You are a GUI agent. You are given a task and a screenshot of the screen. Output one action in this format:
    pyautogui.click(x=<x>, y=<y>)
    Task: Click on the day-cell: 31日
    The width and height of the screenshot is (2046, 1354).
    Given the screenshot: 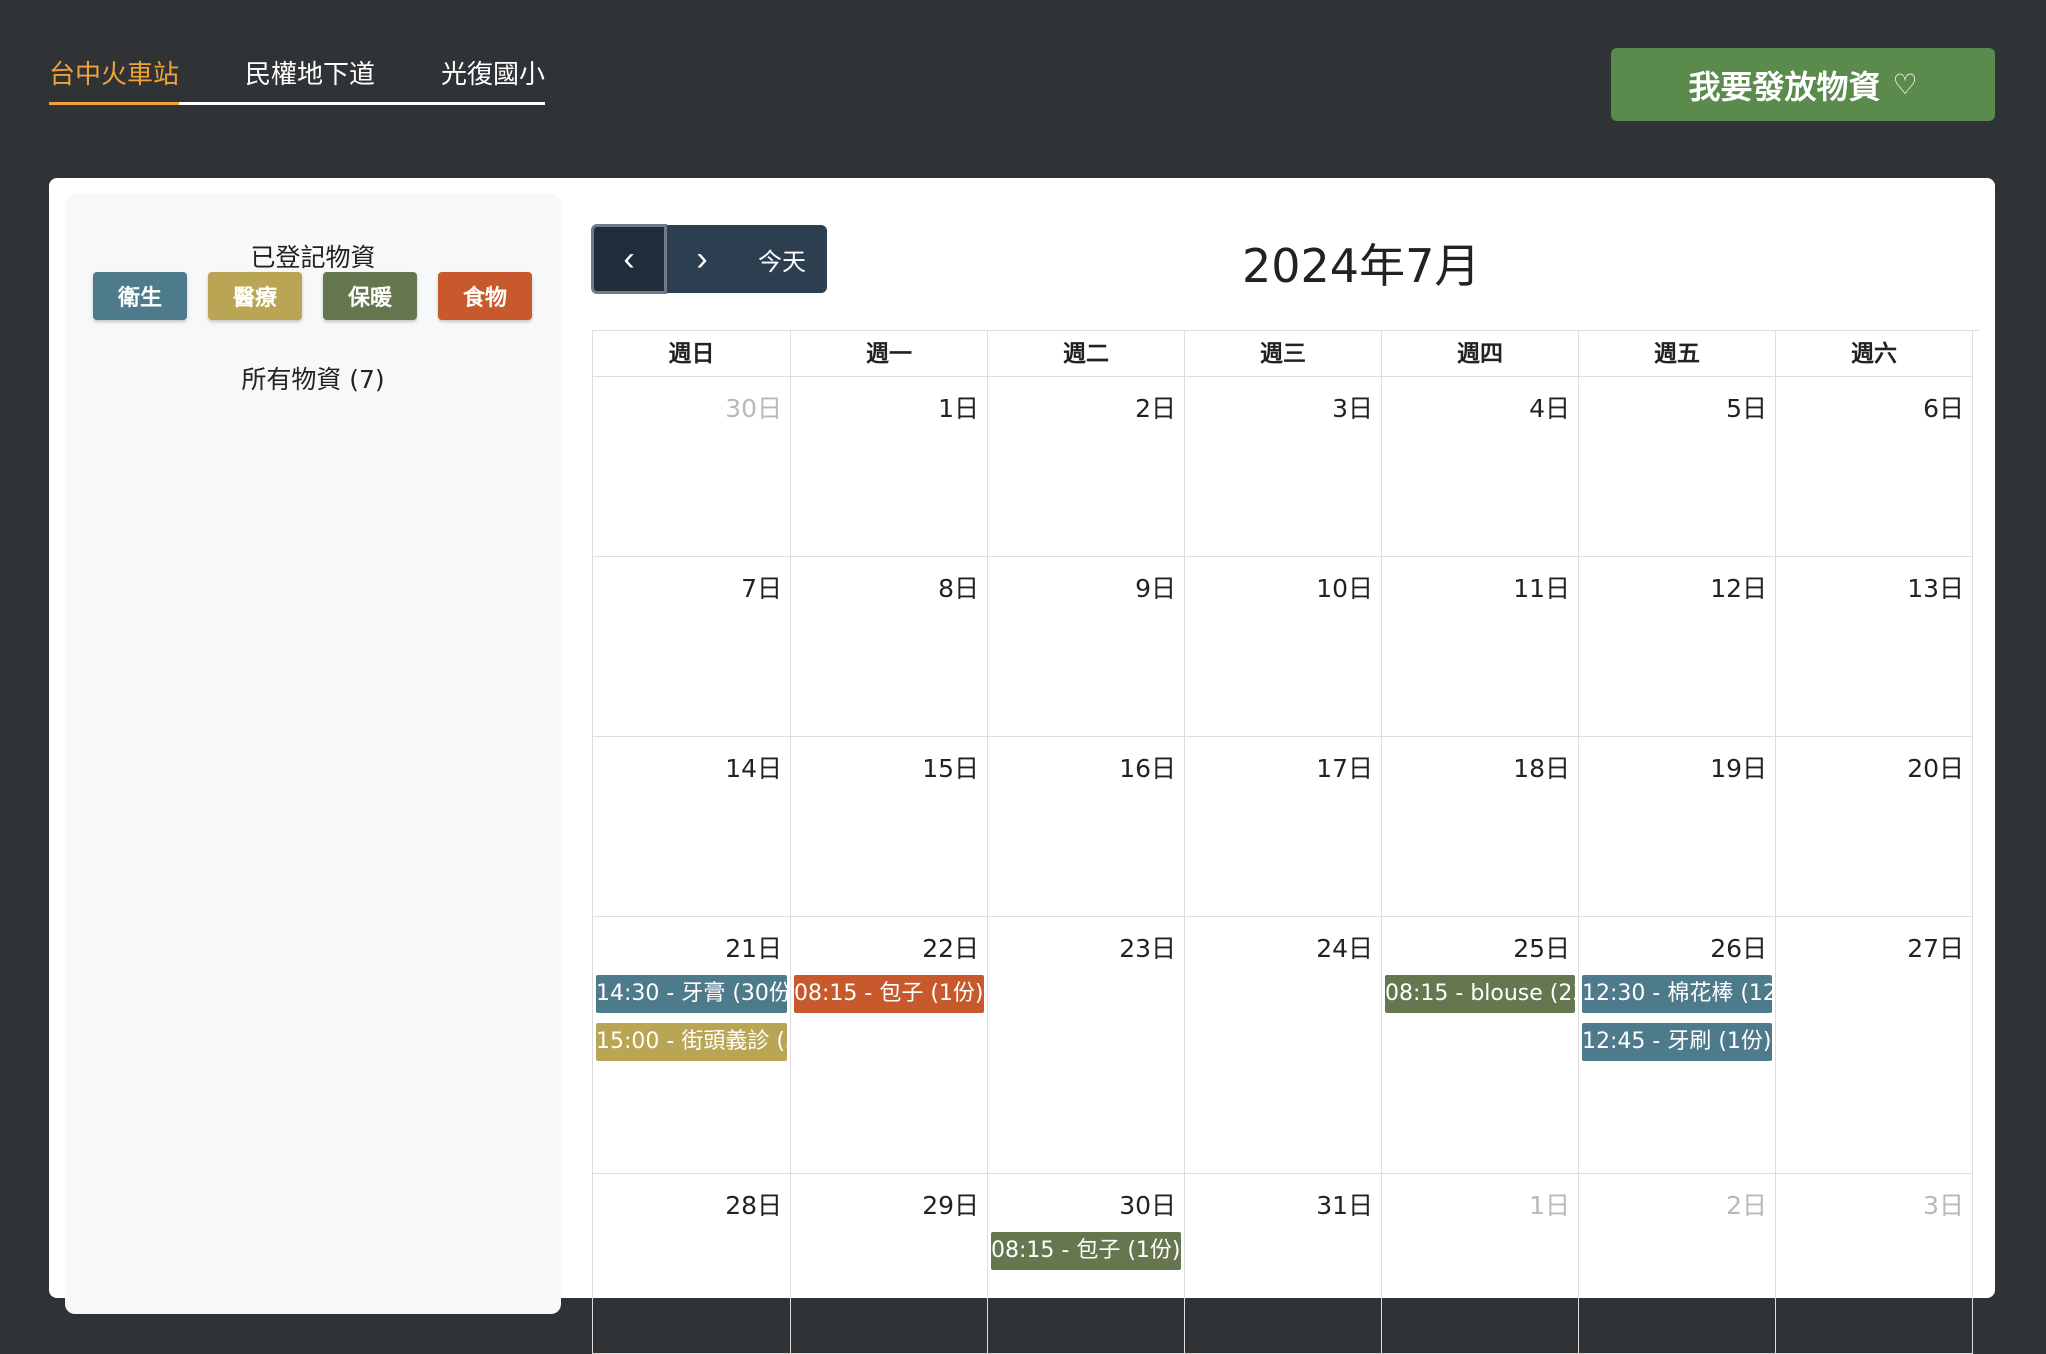 What is the action you would take?
    pyautogui.click(x=1283, y=1264)
    